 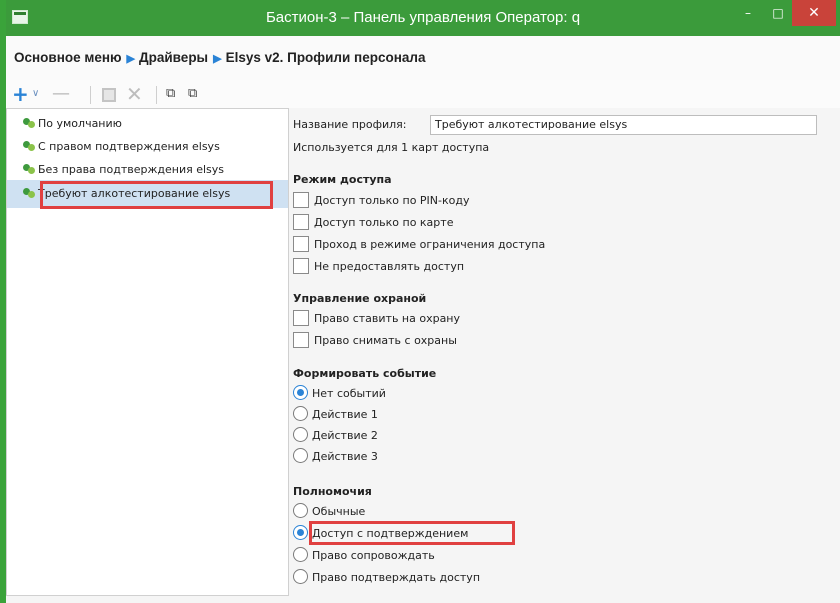 What do you see at coordinates (332, 491) in the screenshot?
I see `powers-title: Полномочия` at bounding box center [332, 491].